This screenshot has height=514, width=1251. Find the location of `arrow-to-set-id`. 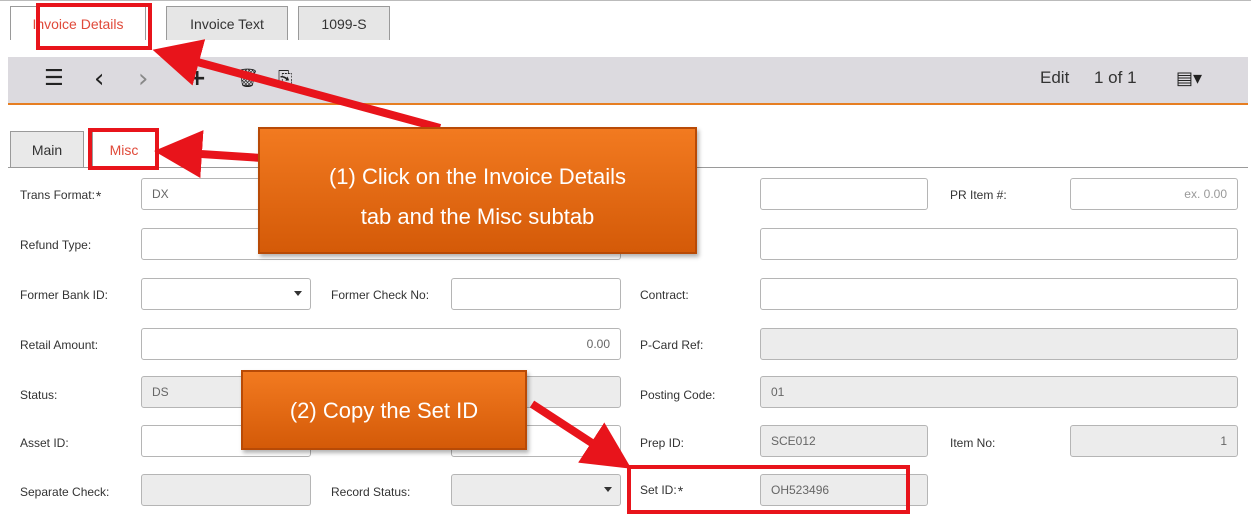

arrow-to-set-id is located at coordinates (580, 434).